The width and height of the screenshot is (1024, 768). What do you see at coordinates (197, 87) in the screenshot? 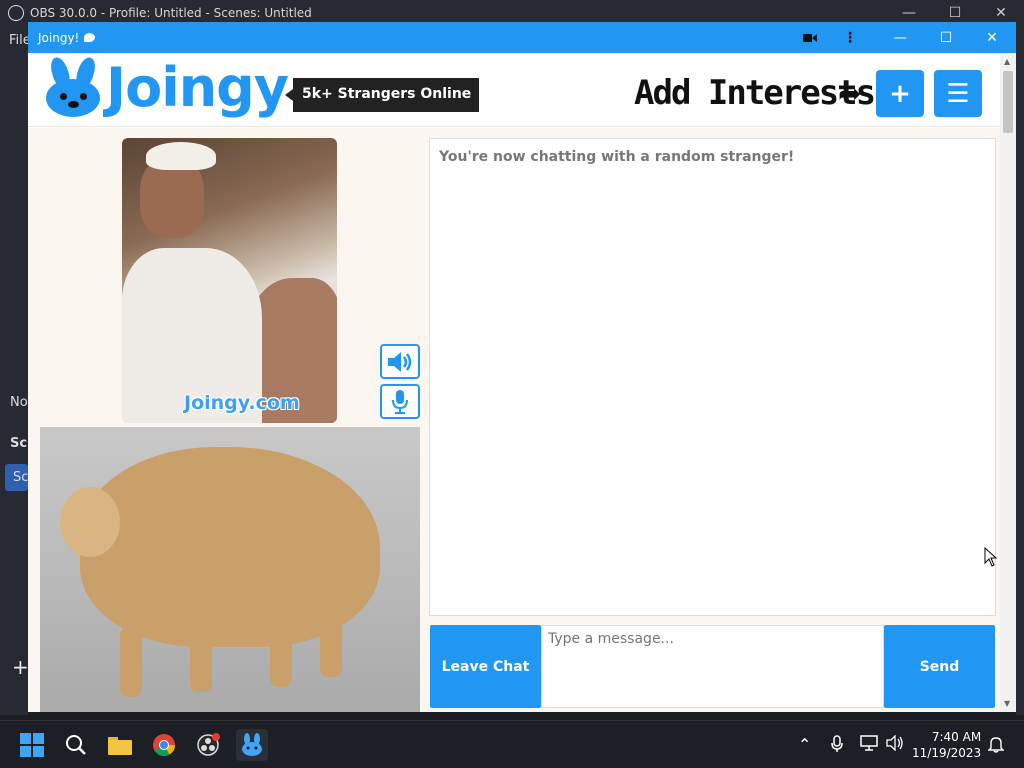
I see `brand-name: Joingy` at bounding box center [197, 87].